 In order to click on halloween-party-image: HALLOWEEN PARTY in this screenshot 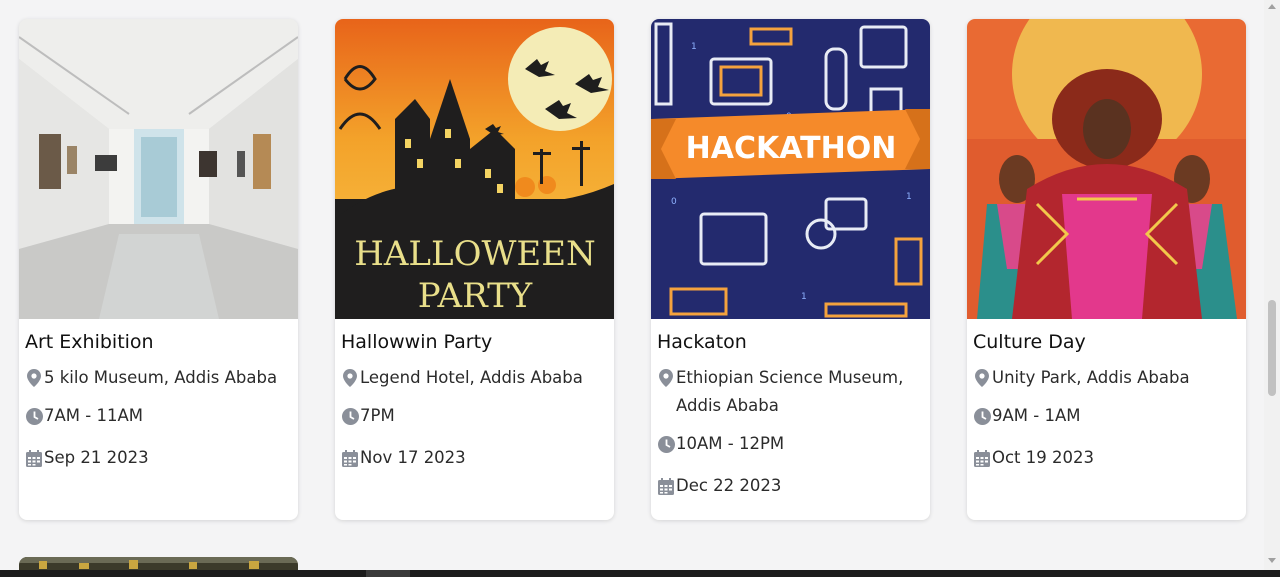, I will do `click(474, 169)`.